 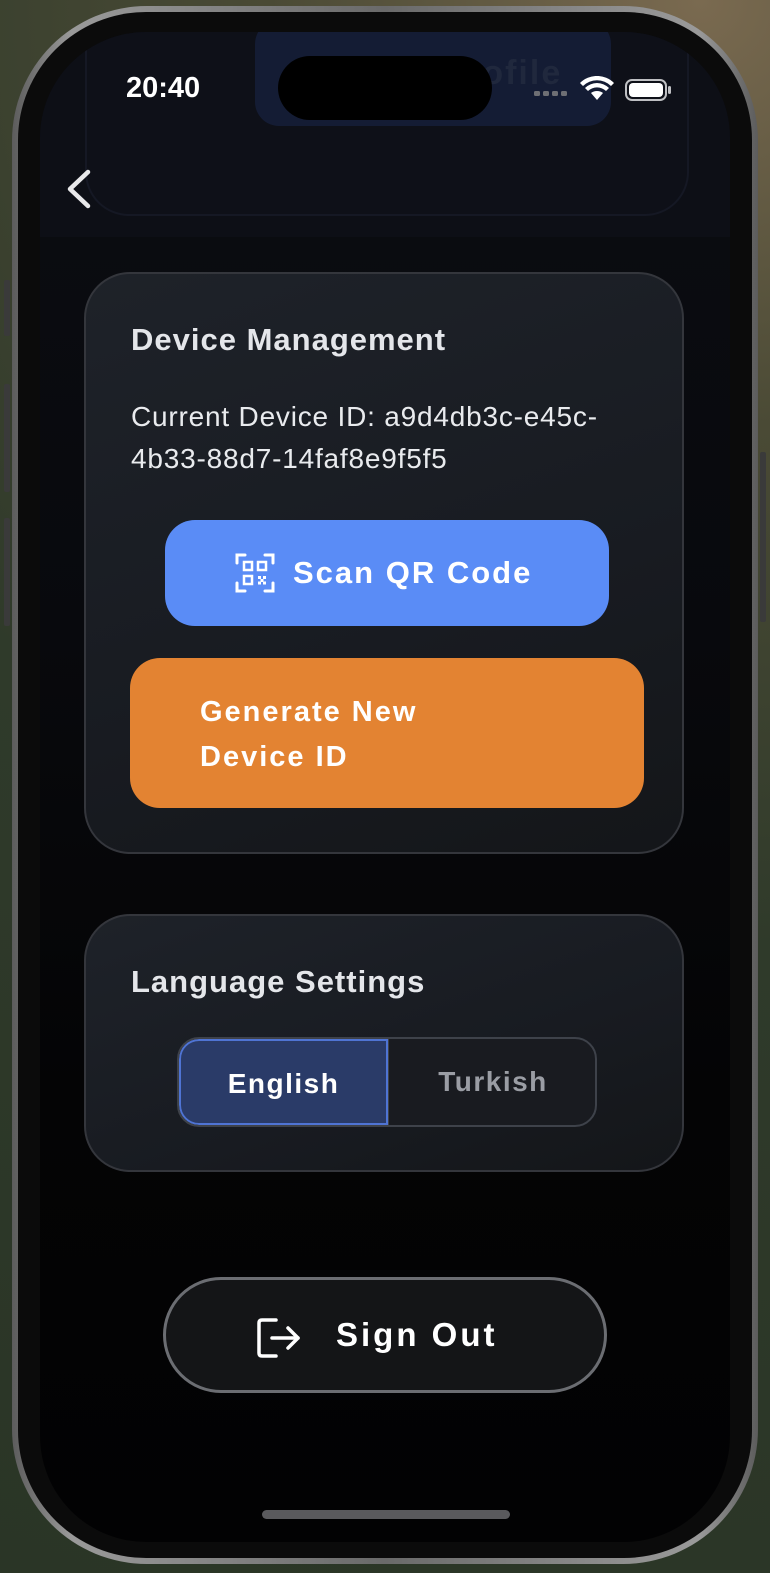 What do you see at coordinates (491, 1082) in the screenshot?
I see `language-option-turkish: Turkish` at bounding box center [491, 1082].